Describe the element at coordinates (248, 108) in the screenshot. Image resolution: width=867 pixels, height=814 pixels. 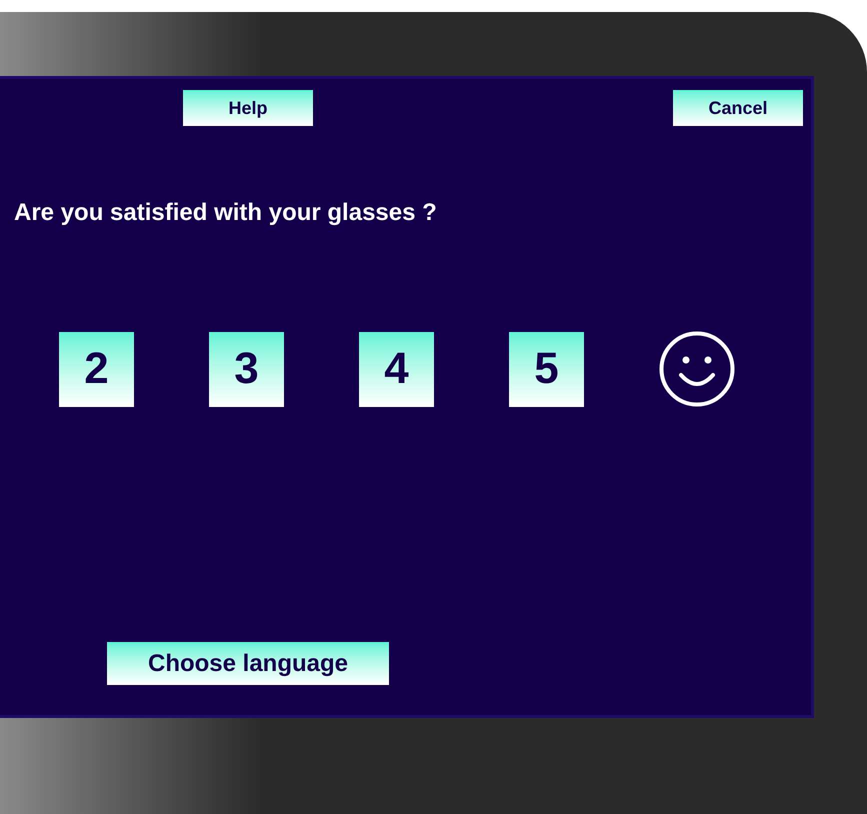
I see `help-button: Help` at that location.